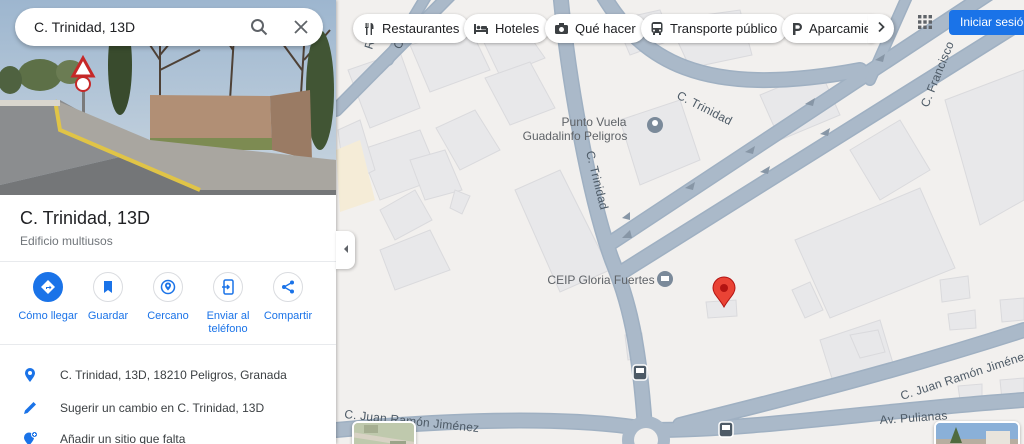  Describe the element at coordinates (561, 29) in the screenshot. I see `camera-icon` at that location.